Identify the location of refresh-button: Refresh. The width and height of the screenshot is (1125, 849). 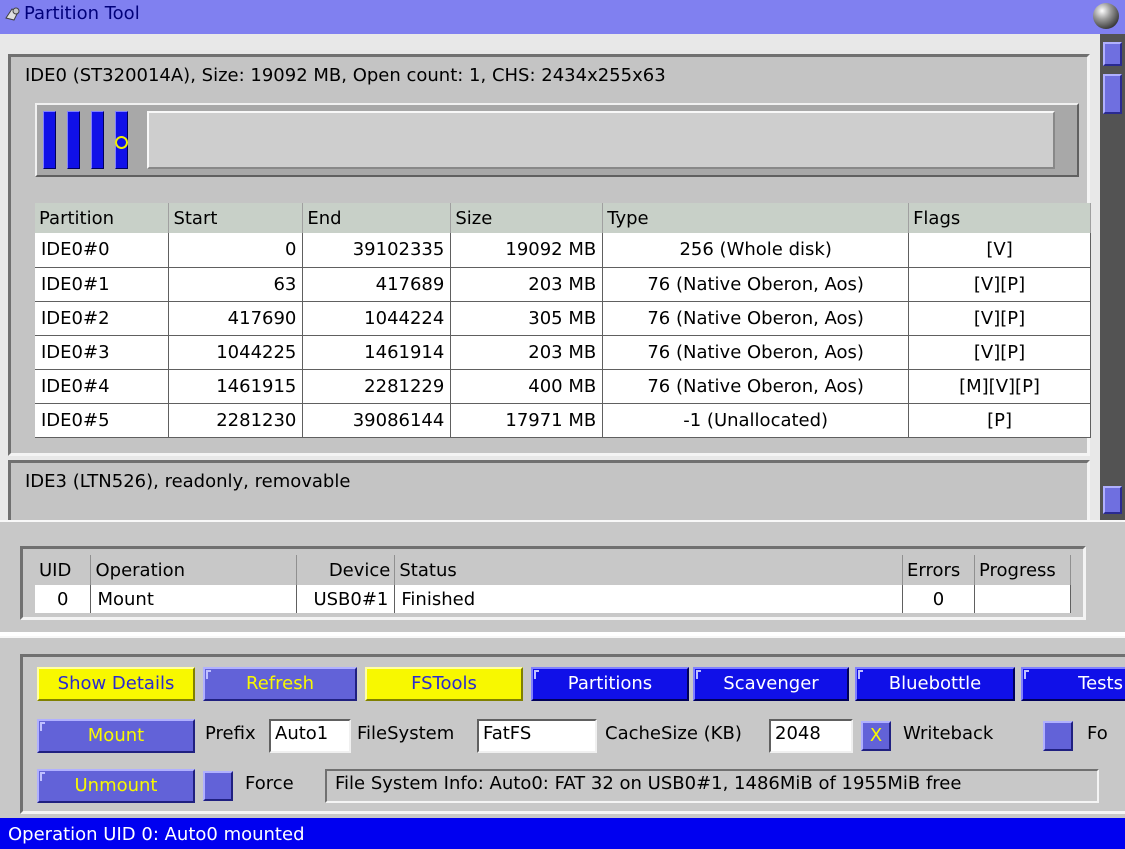
(280, 684).